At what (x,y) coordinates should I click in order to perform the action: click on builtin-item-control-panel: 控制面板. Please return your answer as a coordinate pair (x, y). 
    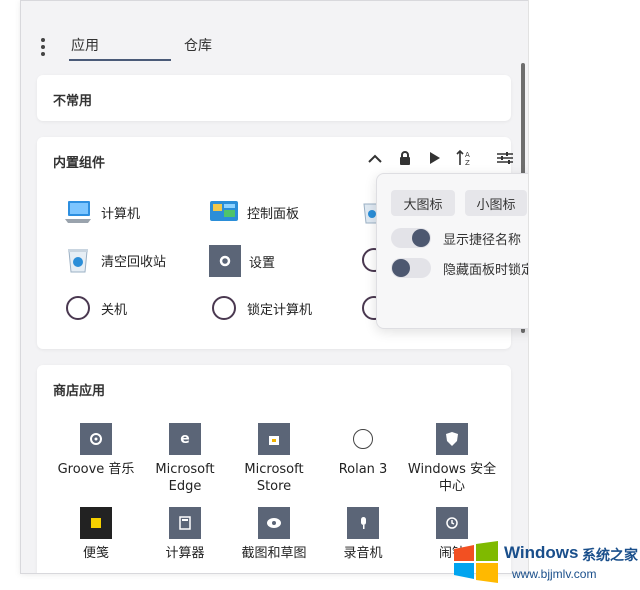
    Looking at the image, I should click on (254, 212).